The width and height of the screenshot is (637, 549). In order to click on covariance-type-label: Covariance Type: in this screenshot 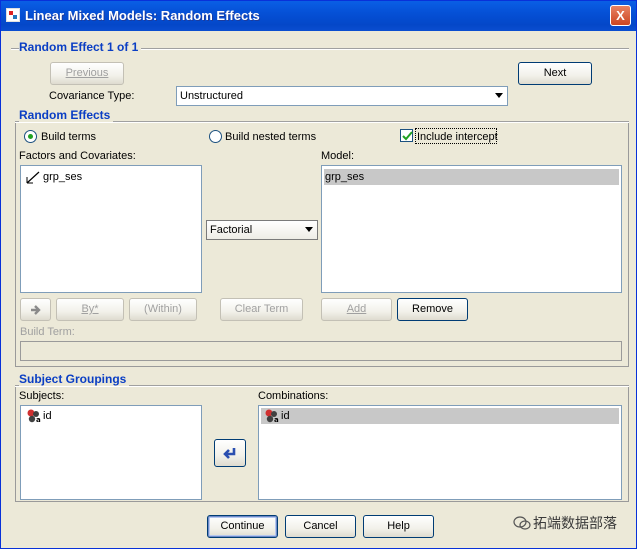, I will do `click(92, 96)`.